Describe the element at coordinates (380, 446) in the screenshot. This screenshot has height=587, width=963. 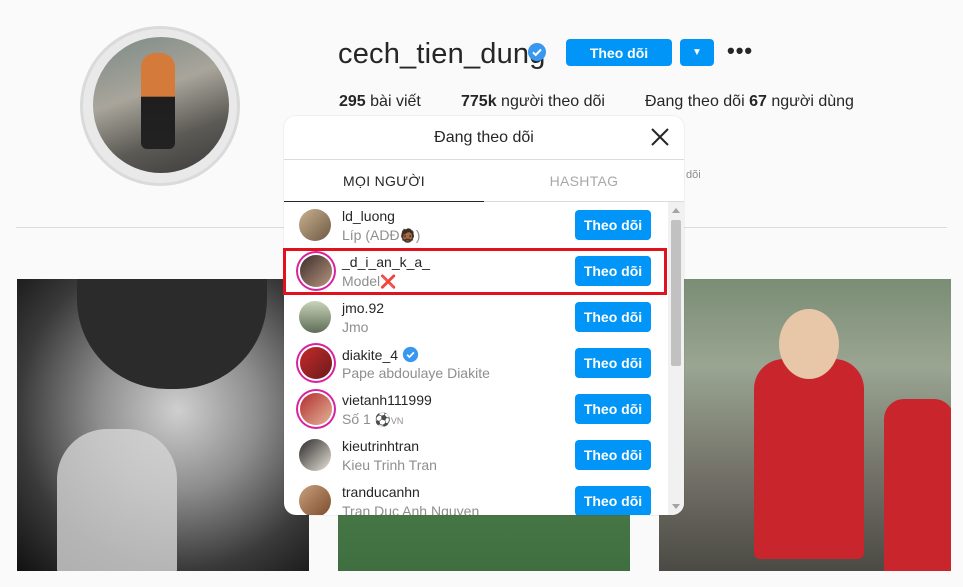
I see `row-username: kieutrinhtran` at that location.